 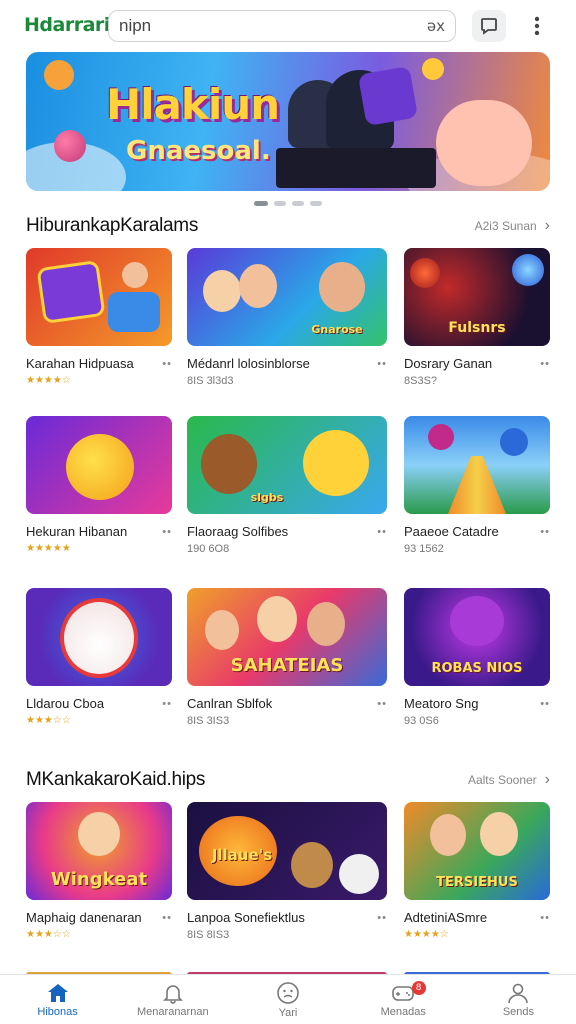 I want to click on game-card: Karahan Hidpuasa •• ★★★★☆, so click(x=99, y=317).